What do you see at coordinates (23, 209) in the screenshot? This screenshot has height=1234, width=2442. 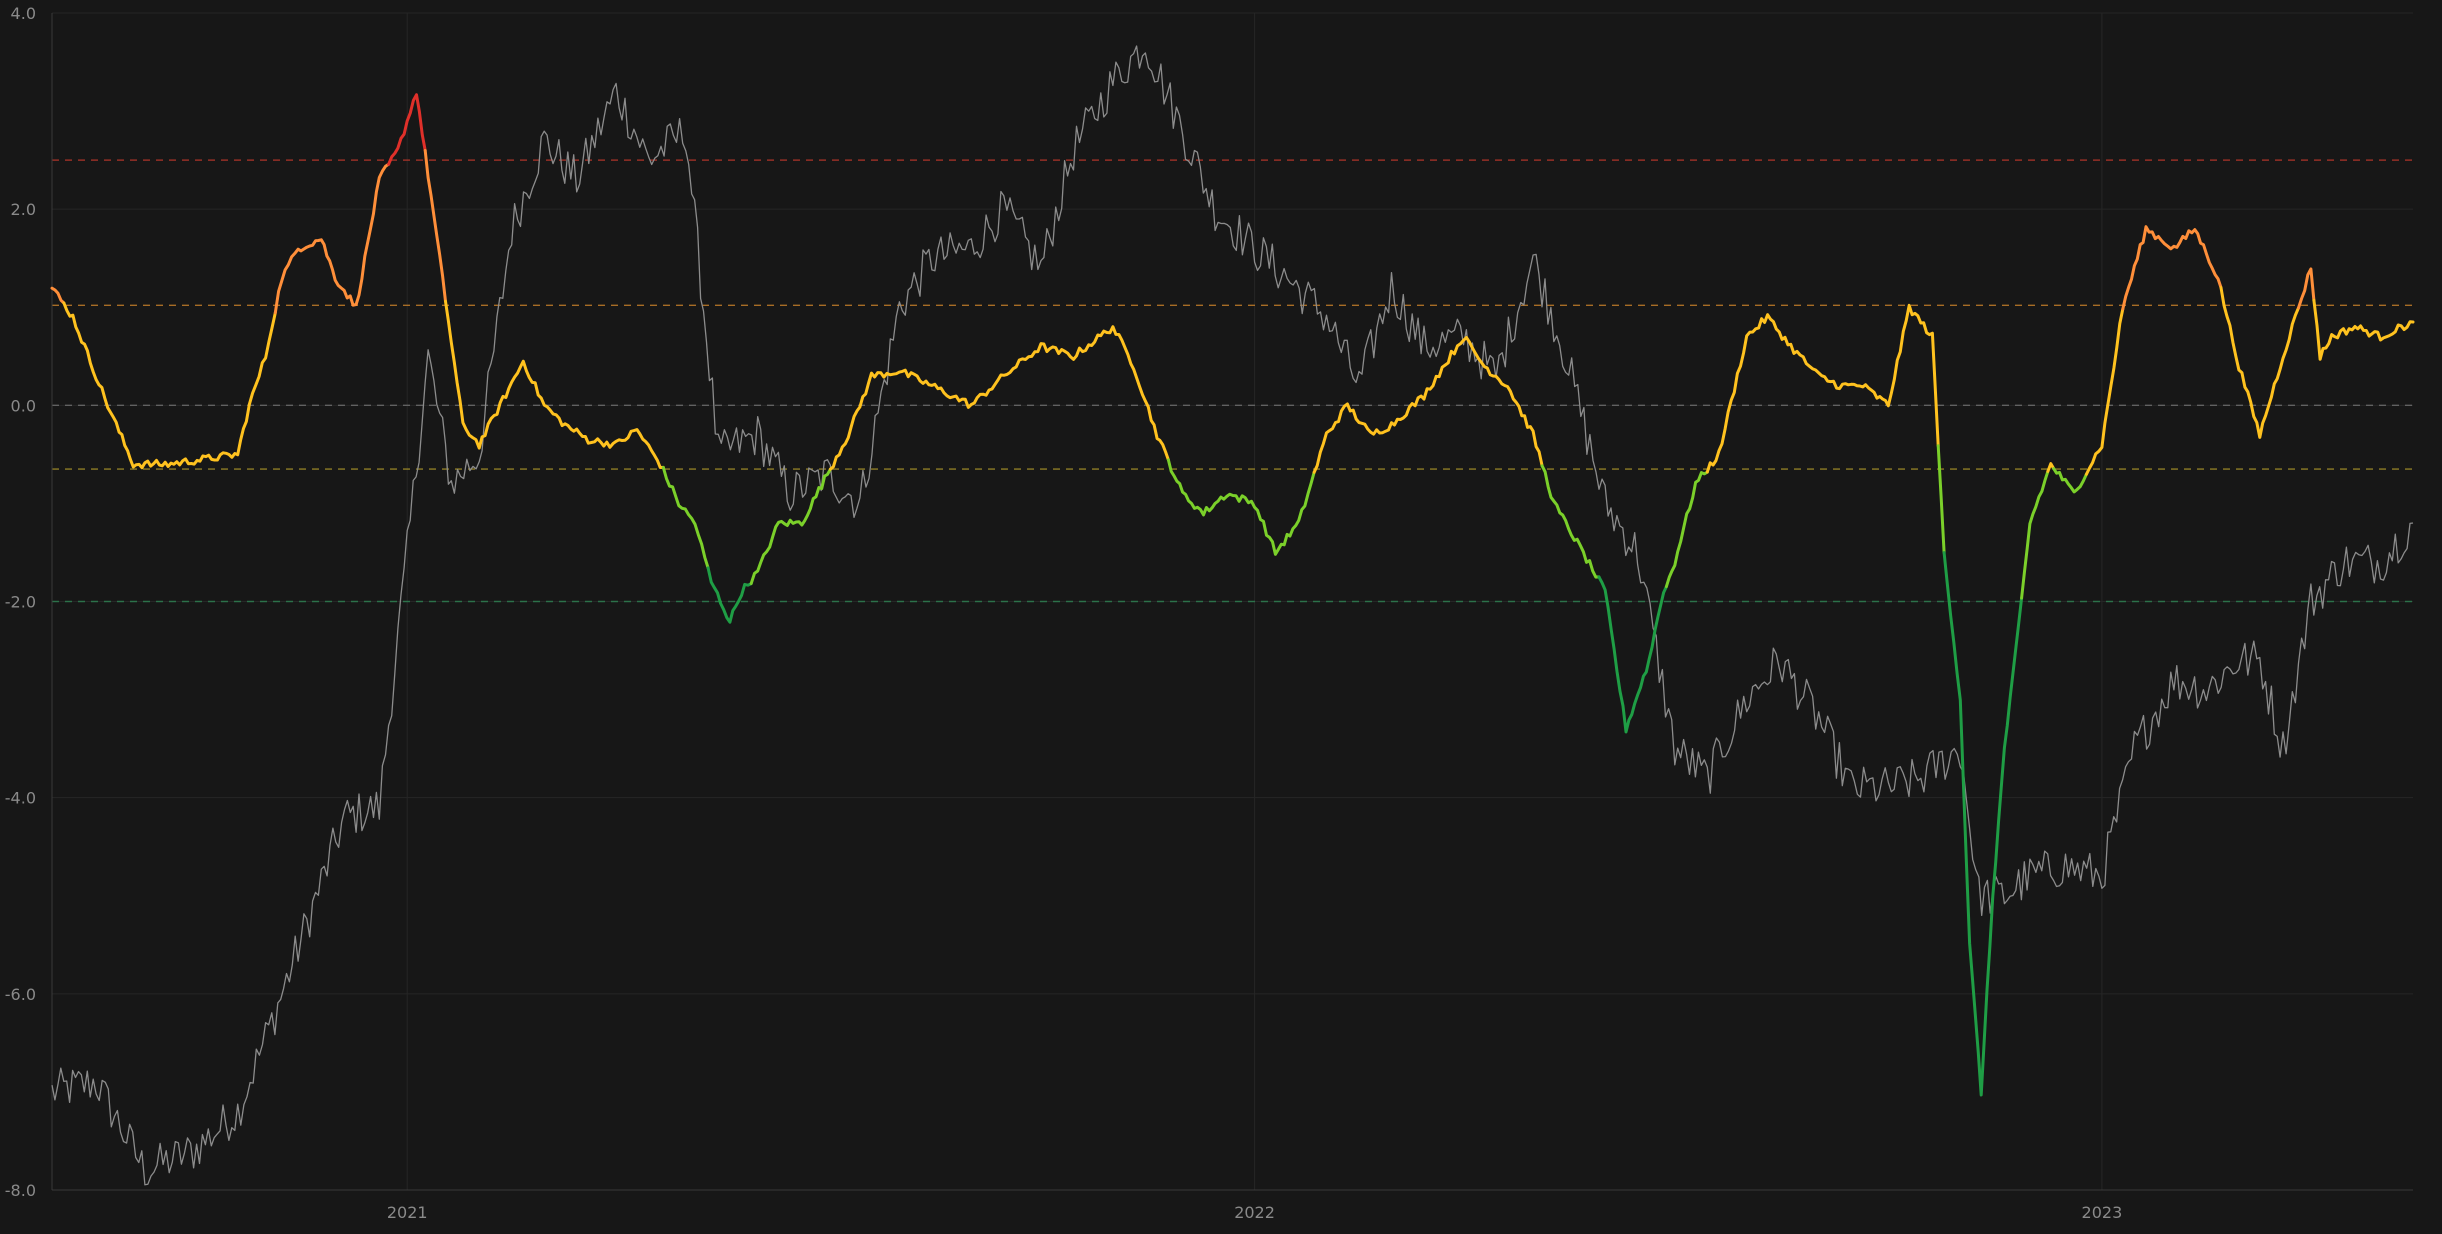 I see `y-tick-label: 2.0` at bounding box center [23, 209].